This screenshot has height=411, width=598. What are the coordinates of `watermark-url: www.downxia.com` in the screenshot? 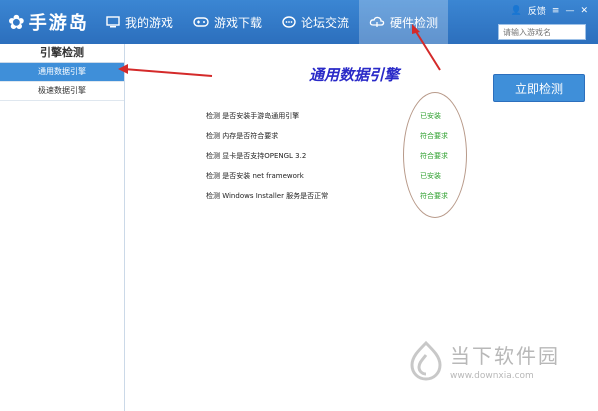 It's located at (492, 376).